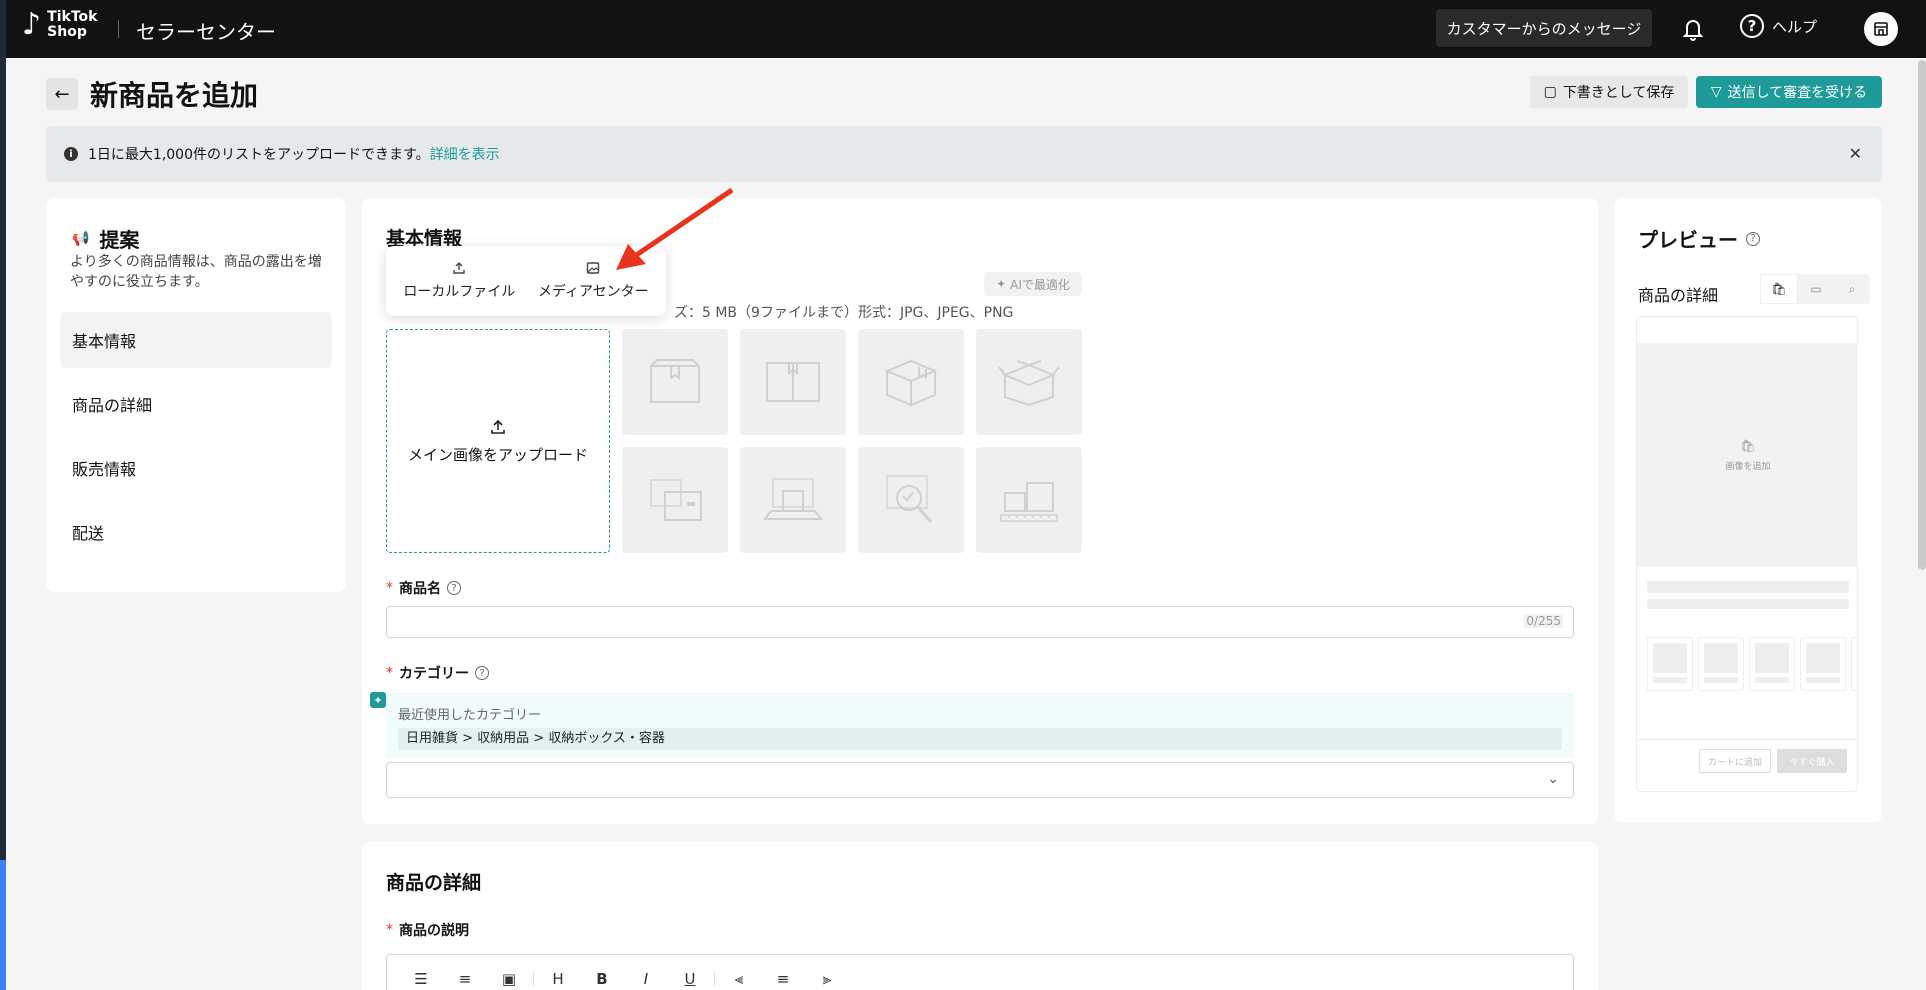 This screenshot has width=1926, height=990. I want to click on customer-messages-button: カスタマーからのメッセージ, so click(1544, 28).